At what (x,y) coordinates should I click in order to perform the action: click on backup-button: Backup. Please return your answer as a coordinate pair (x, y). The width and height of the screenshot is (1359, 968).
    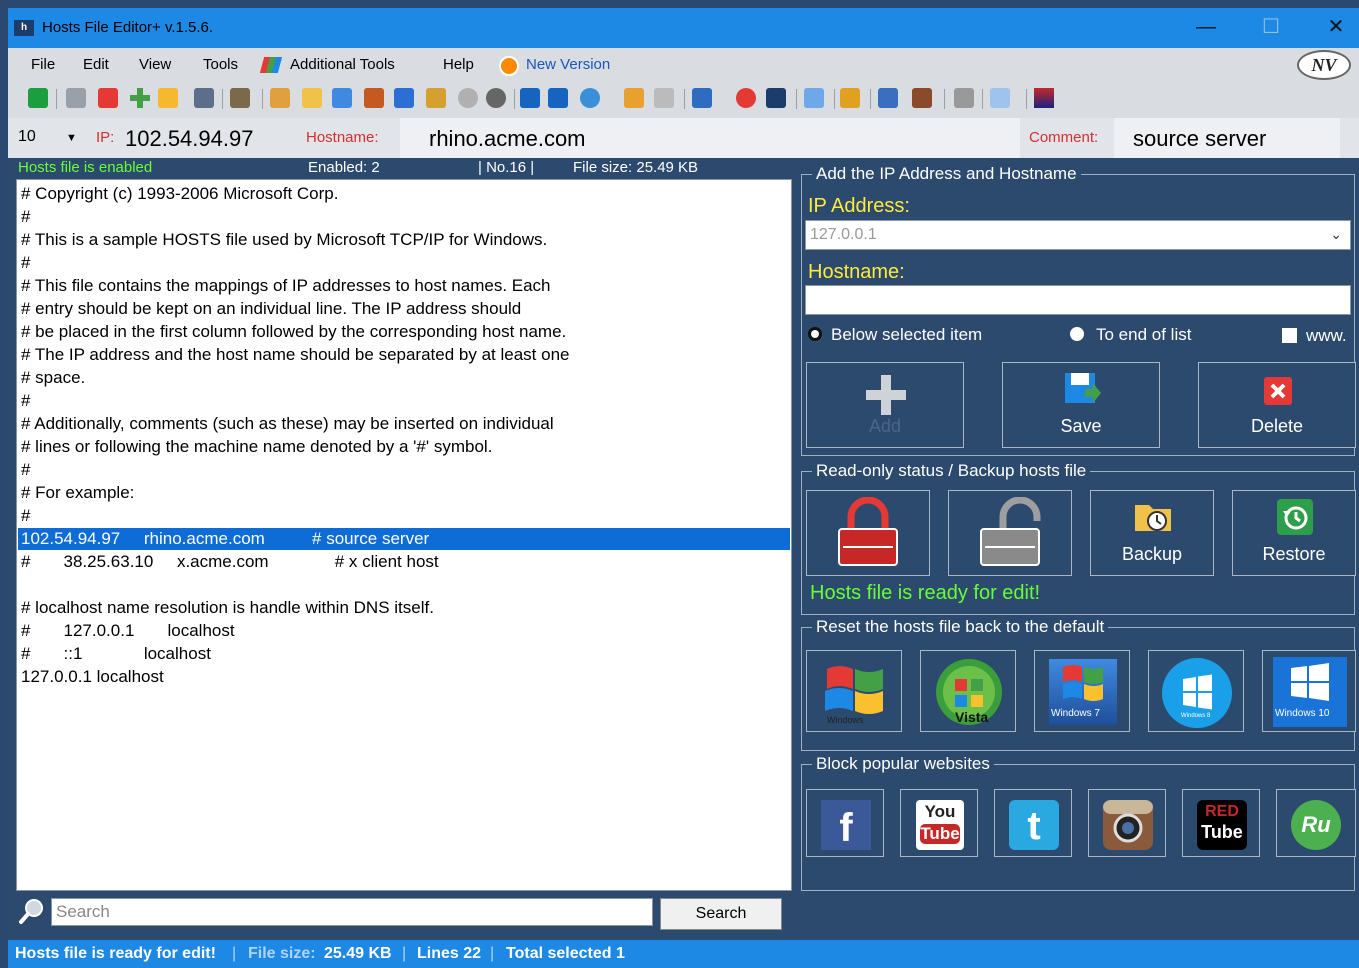
    Looking at the image, I should click on (1152, 533).